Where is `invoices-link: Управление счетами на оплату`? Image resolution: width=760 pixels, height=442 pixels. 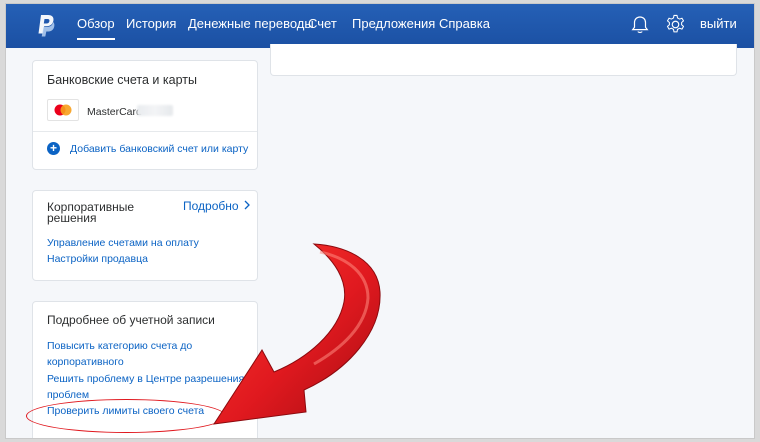 invoices-link: Управление счетами на оплату is located at coordinates (123, 243).